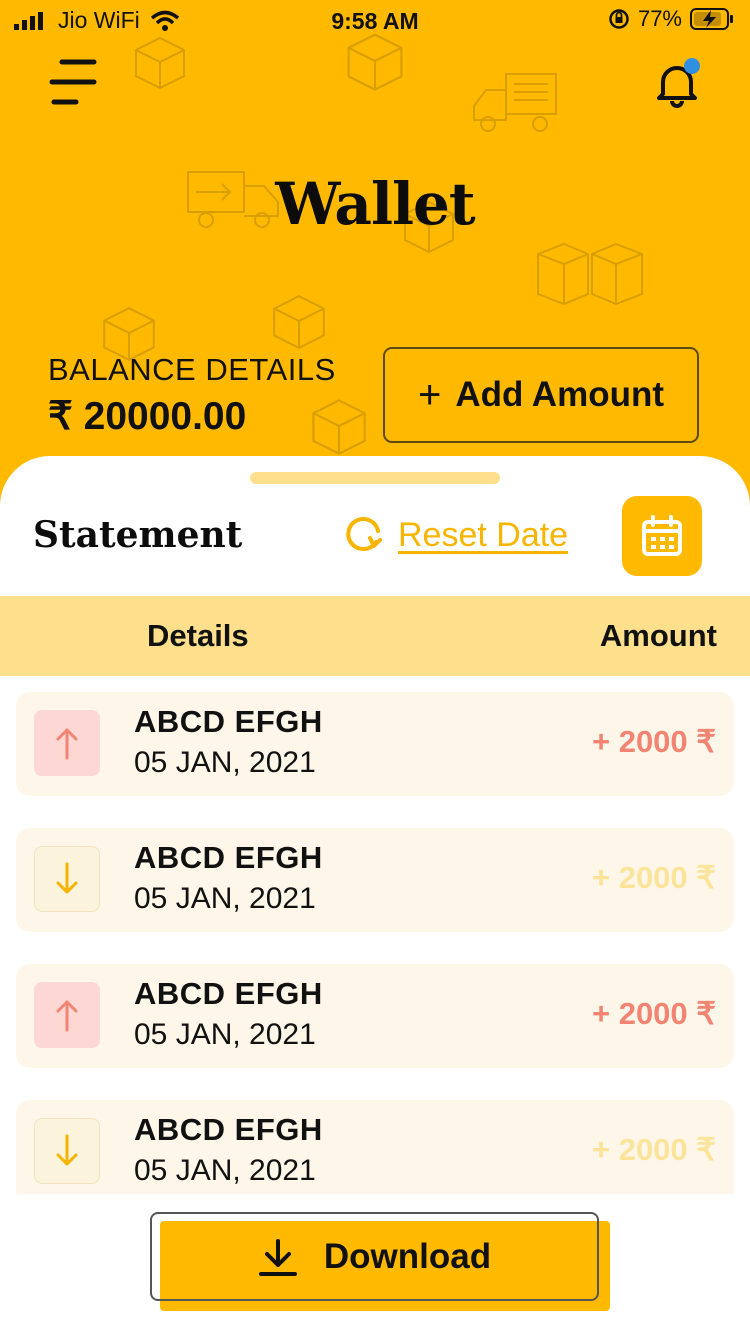  I want to click on reset-date-button: Reset Date, so click(455, 535).